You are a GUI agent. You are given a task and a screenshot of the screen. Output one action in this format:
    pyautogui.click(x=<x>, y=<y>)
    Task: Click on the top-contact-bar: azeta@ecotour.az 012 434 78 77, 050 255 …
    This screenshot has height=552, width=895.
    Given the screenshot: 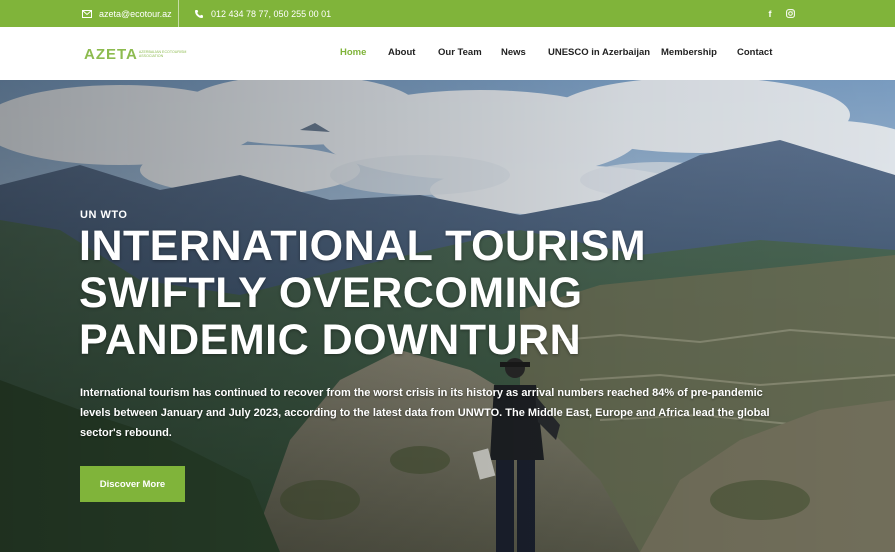 What is the action you would take?
    pyautogui.click(x=447, y=13)
    